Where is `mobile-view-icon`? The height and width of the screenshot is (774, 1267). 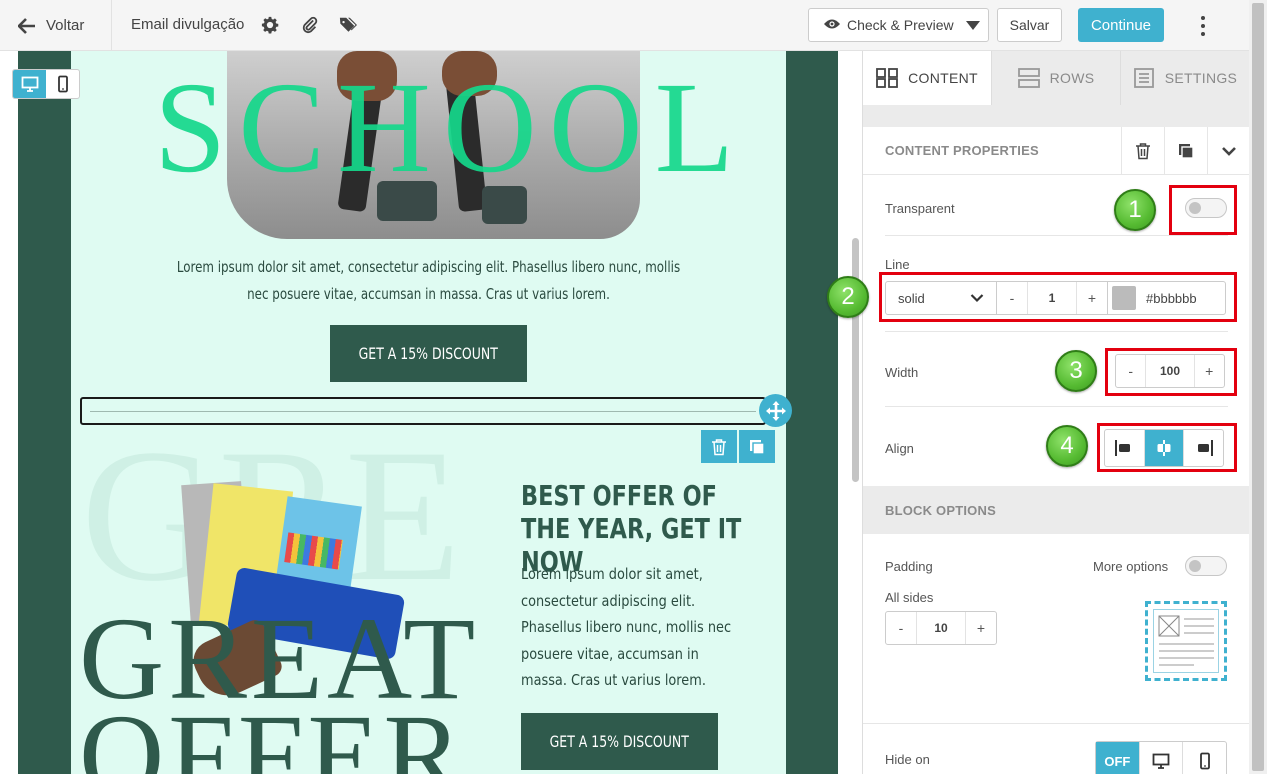 mobile-view-icon is located at coordinates (62, 84).